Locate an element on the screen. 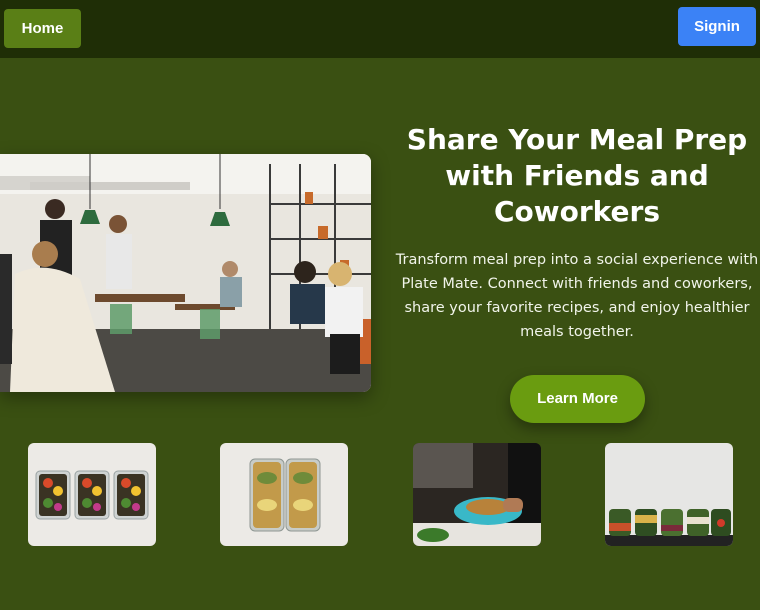  home-button: Home is located at coordinates (42, 28).